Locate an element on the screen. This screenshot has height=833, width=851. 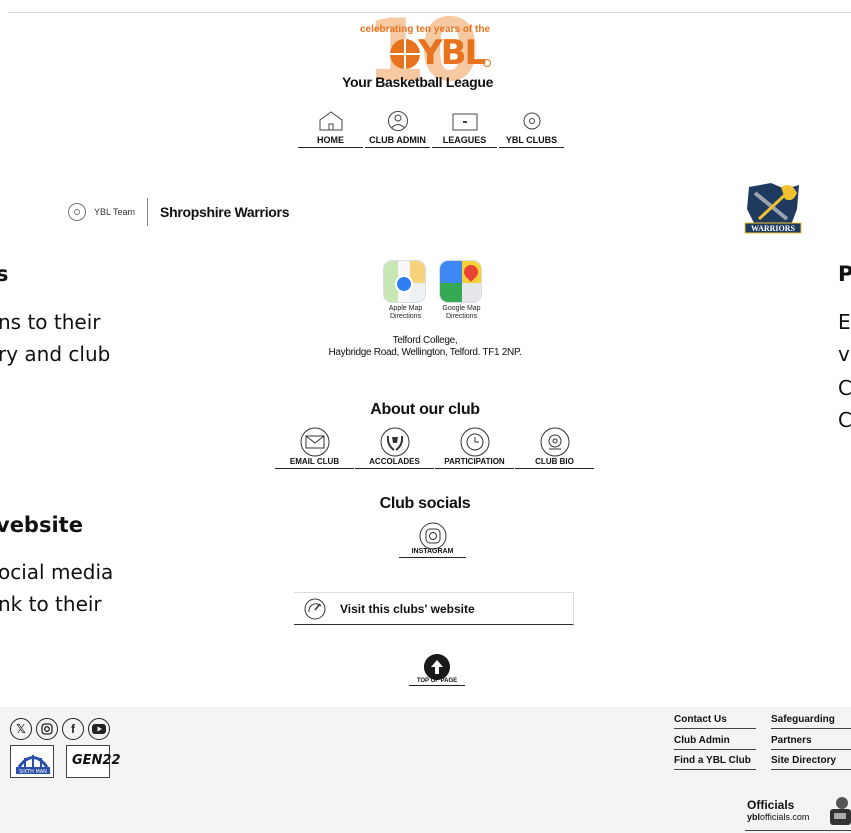
main-nav: HOME CLUB ADMIN LEAGUES YBL CLUBS is located at coordinates (432, 128).